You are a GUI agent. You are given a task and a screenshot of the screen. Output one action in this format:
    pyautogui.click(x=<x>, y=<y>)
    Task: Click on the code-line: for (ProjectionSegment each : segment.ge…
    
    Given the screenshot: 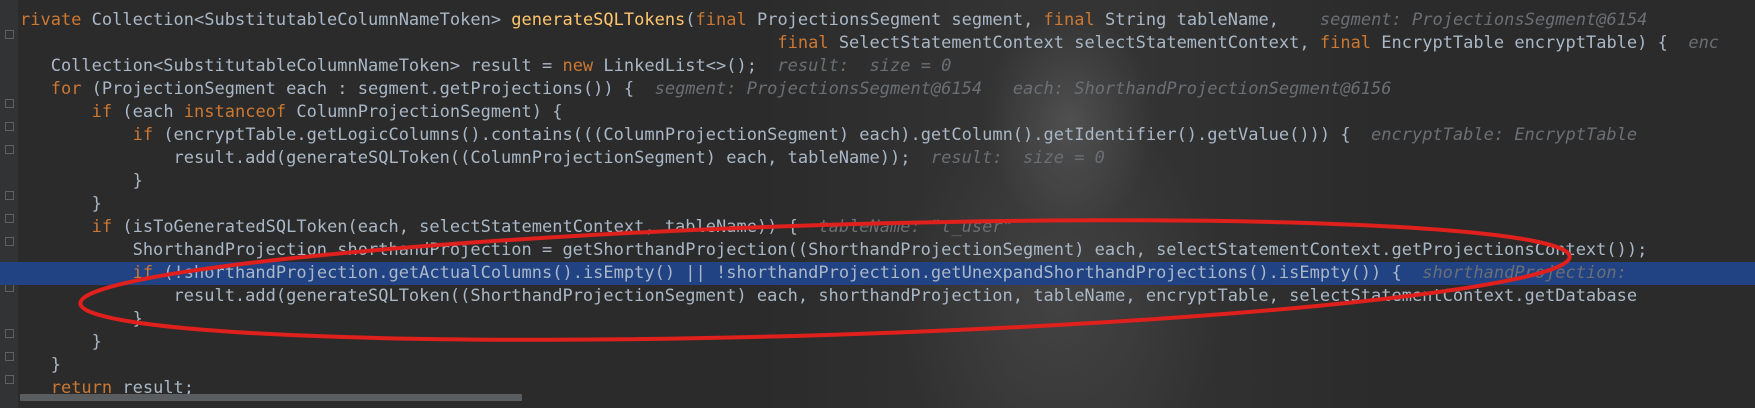 What is the action you would take?
    pyautogui.click(x=887, y=89)
    